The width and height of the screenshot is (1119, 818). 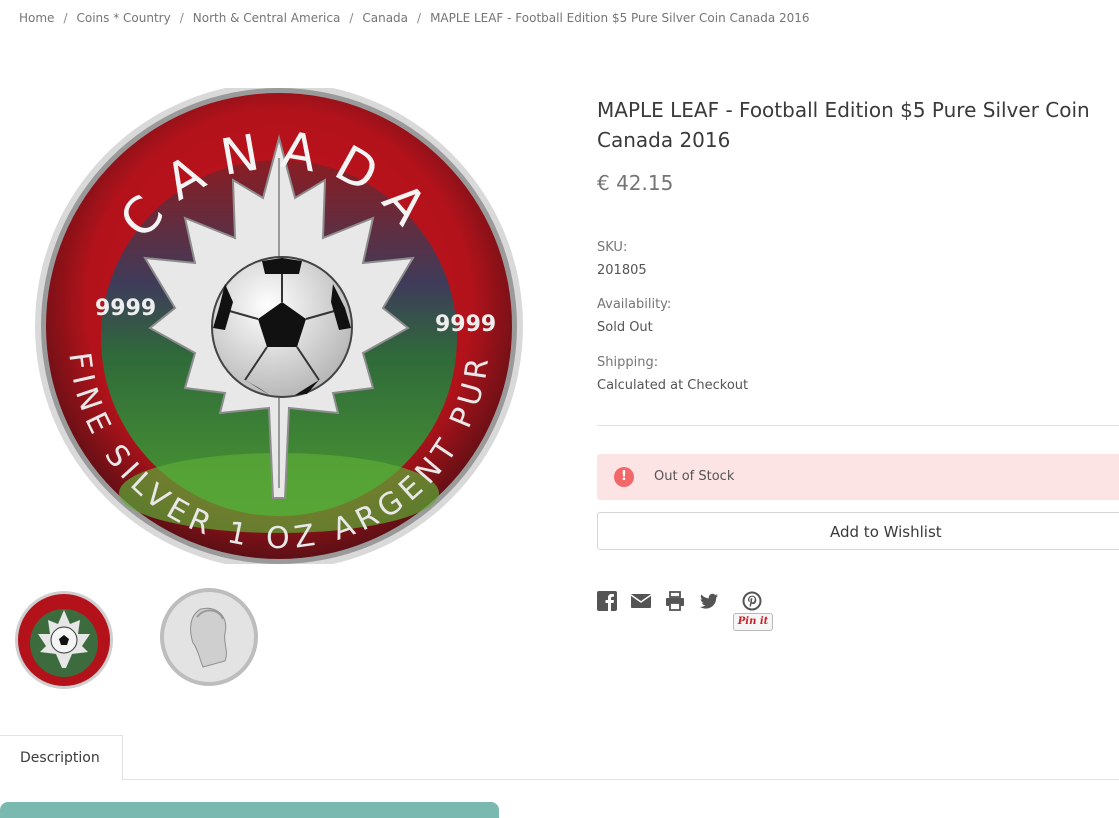 I want to click on shipping-value: Calculated at Checkout, so click(x=673, y=385).